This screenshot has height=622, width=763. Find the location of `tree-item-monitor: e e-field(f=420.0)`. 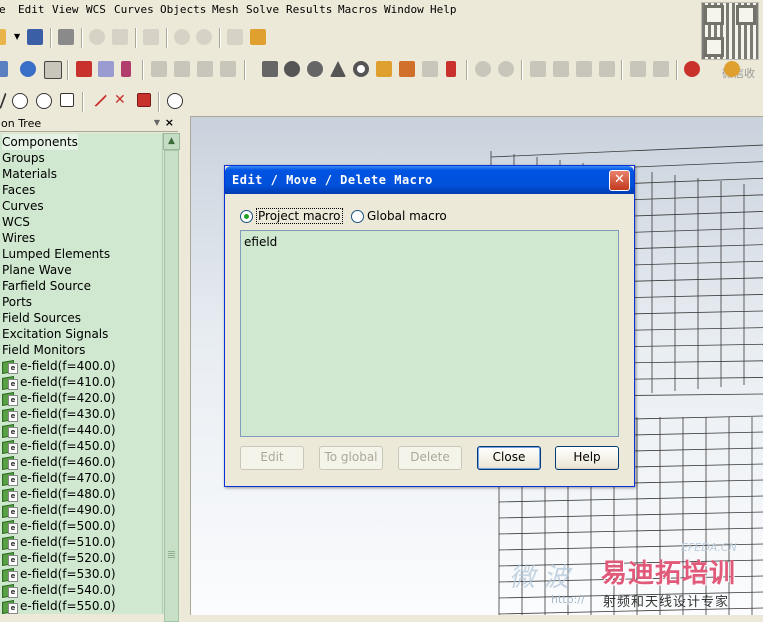

tree-item-monitor: e e-field(f=420.0) is located at coordinates (59, 398).